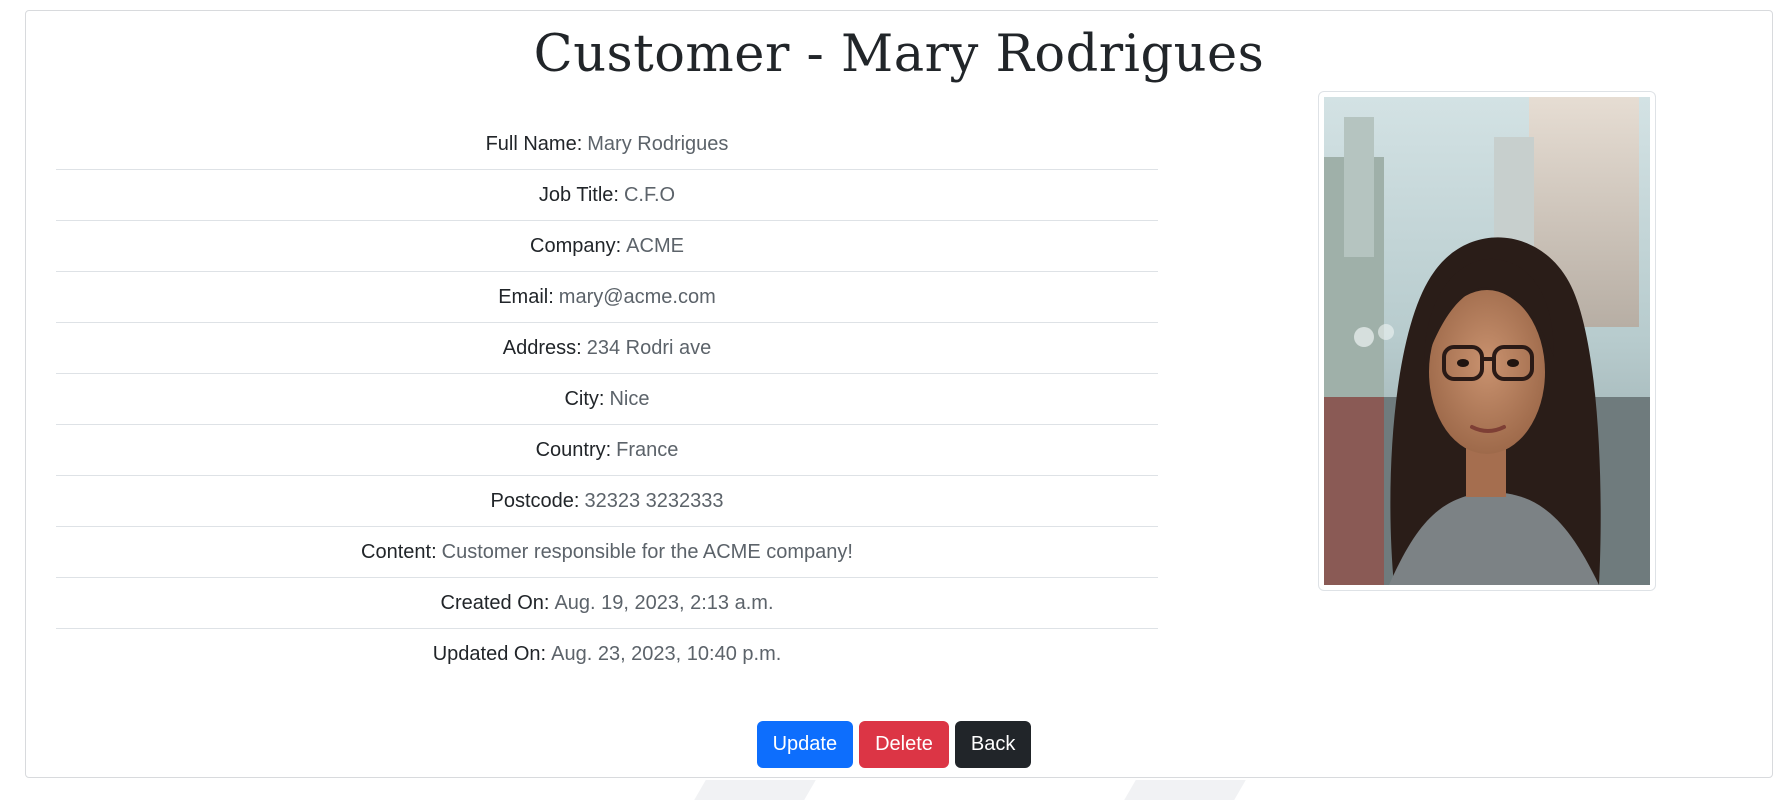 This screenshot has width=1788, height=800. I want to click on detail-row-country: Country: France, so click(607, 450).